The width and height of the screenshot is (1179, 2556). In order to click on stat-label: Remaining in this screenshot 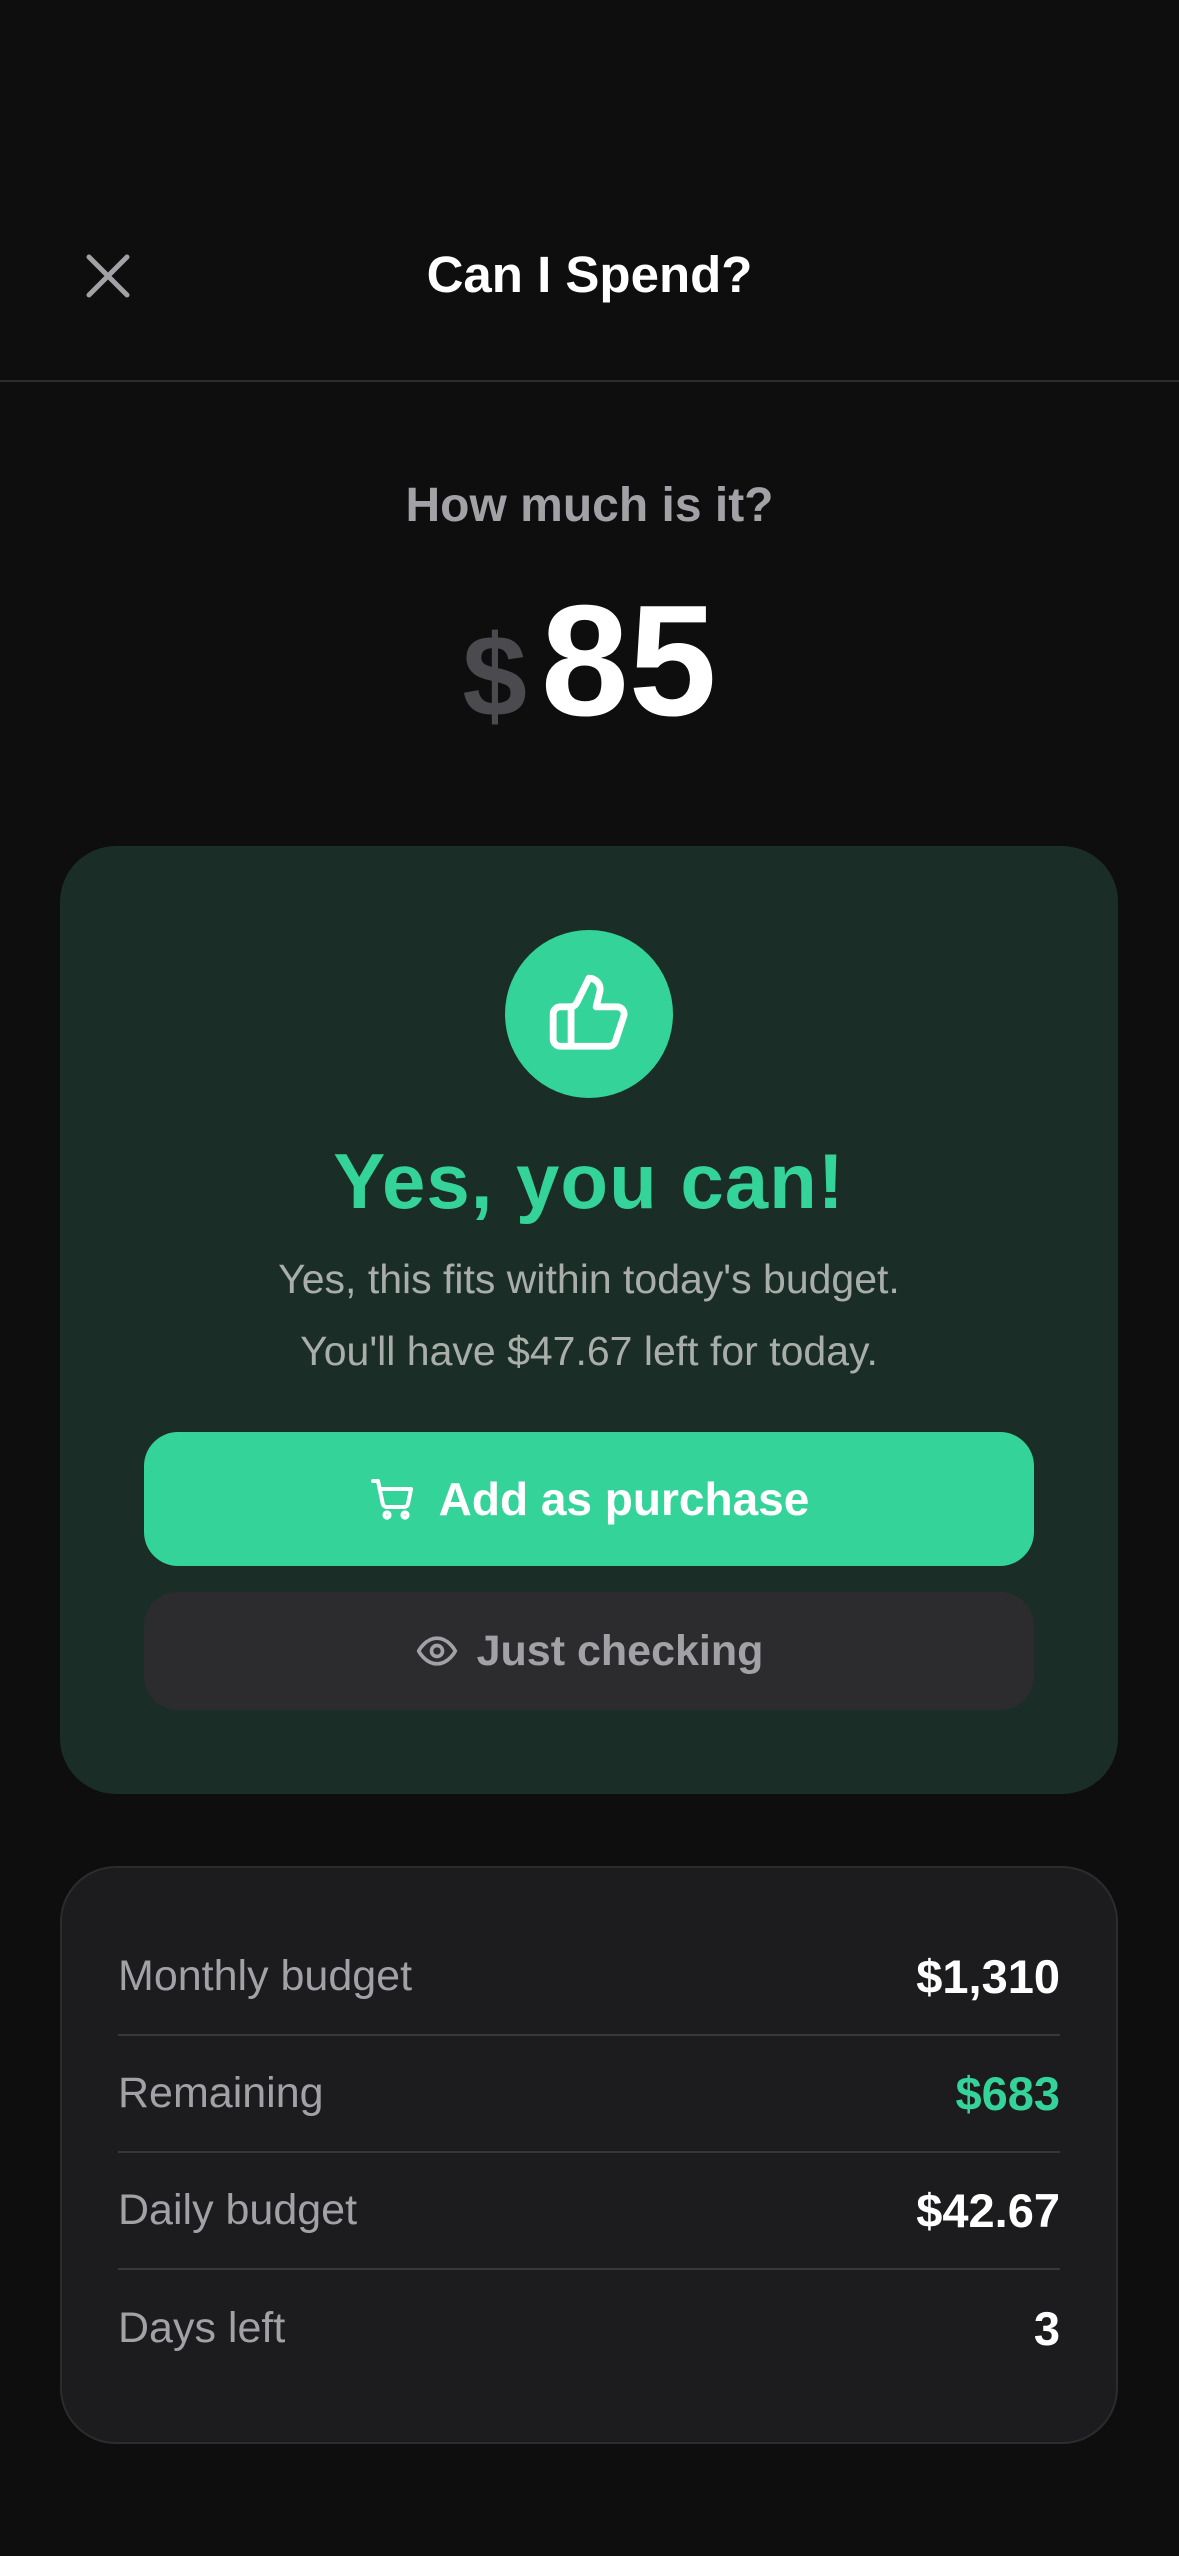, I will do `click(221, 2093)`.